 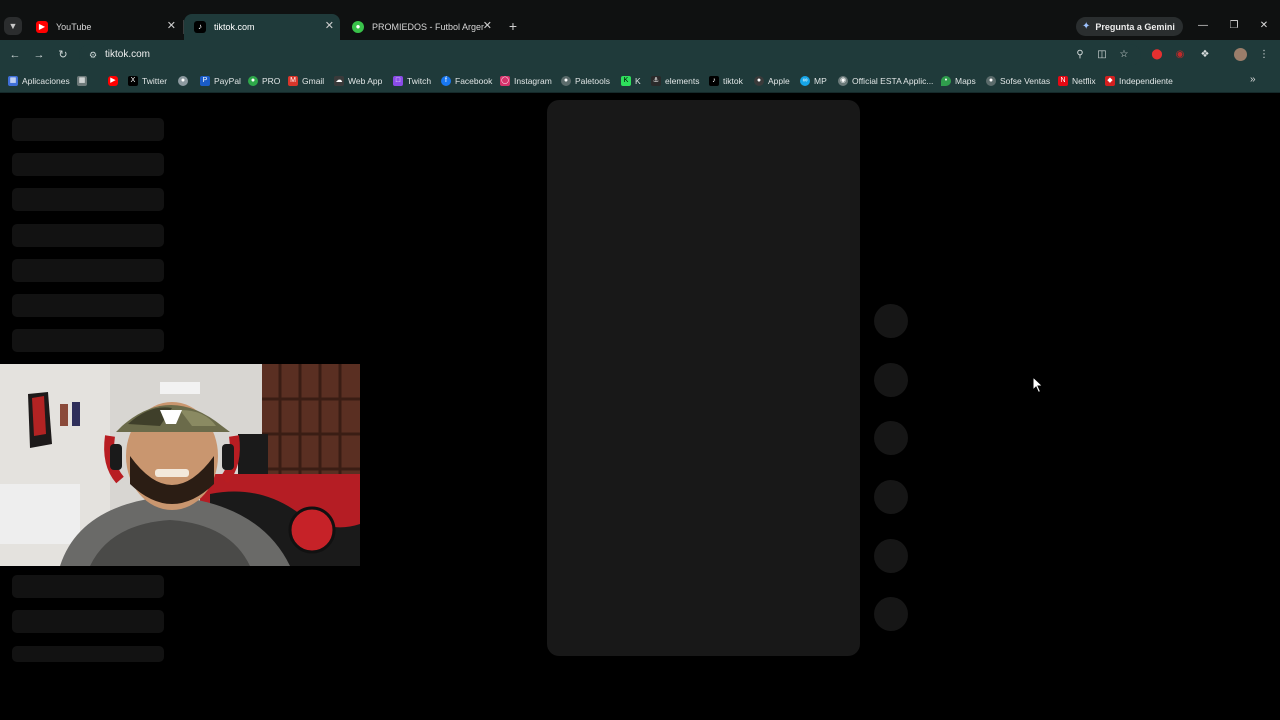 What do you see at coordinates (398, 81) in the screenshot?
I see `twitch-icon: □` at bounding box center [398, 81].